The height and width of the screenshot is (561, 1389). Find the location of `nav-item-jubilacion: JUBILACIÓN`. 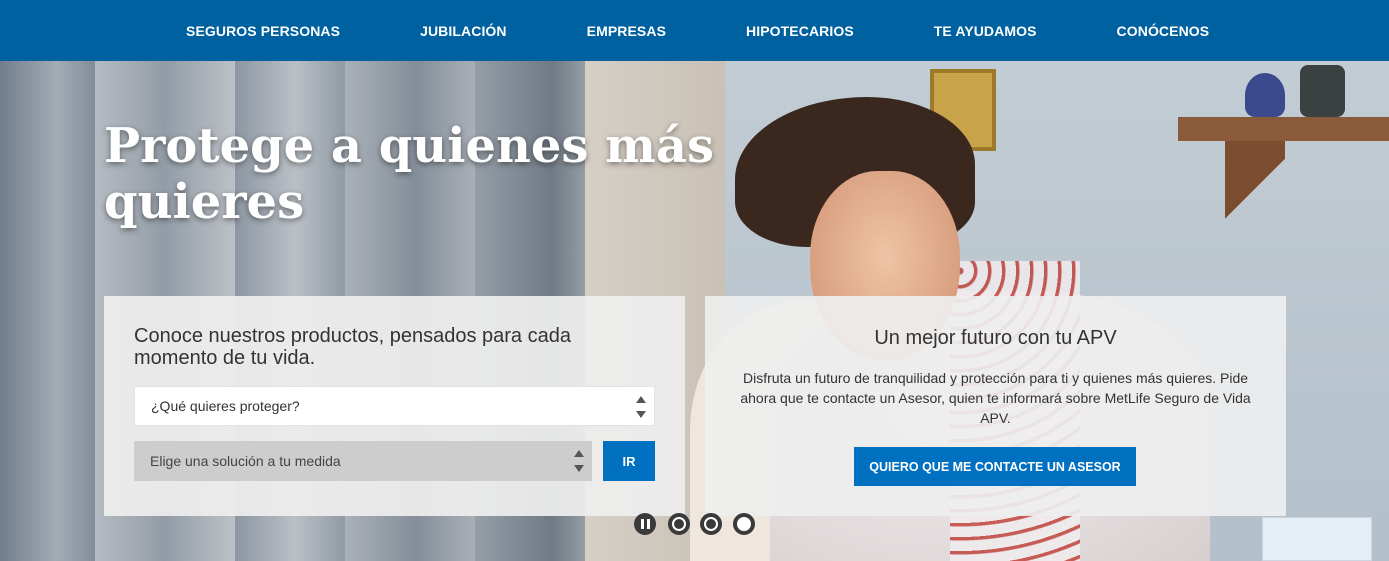

nav-item-jubilacion: JUBILACIÓN is located at coordinates (463, 31).